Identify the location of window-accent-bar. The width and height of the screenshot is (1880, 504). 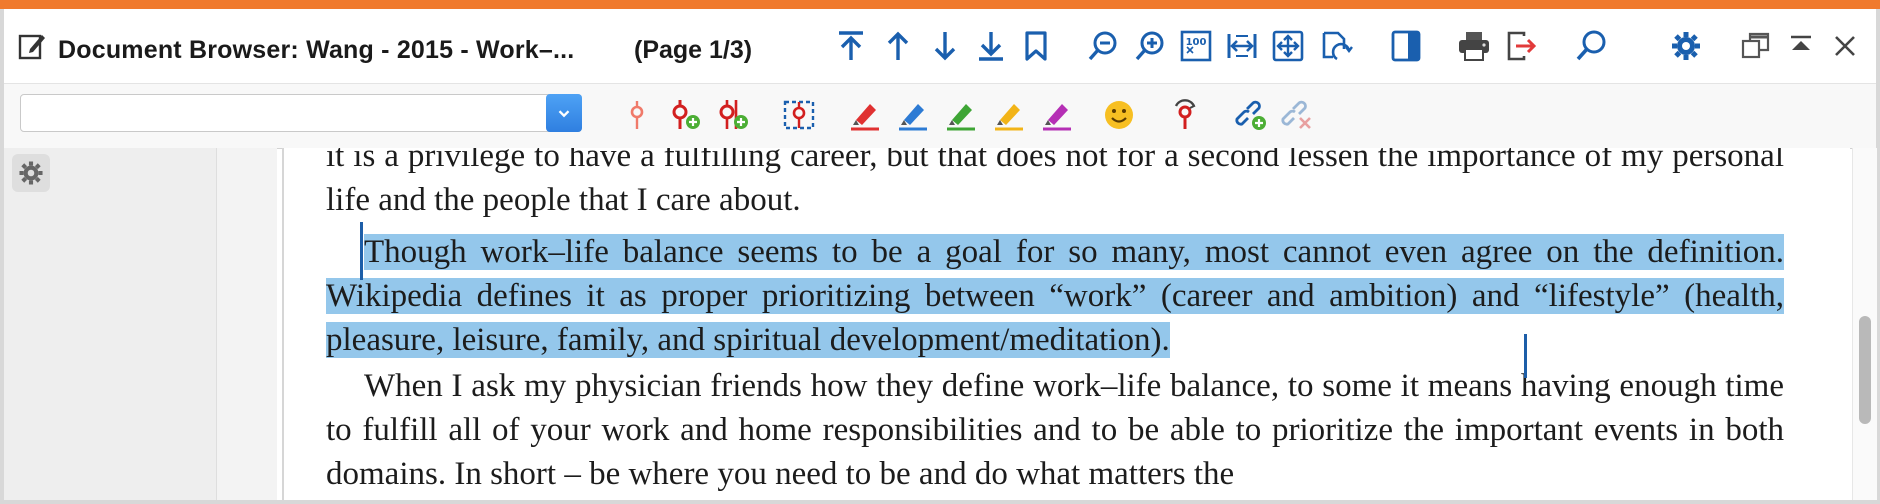
(940, 4).